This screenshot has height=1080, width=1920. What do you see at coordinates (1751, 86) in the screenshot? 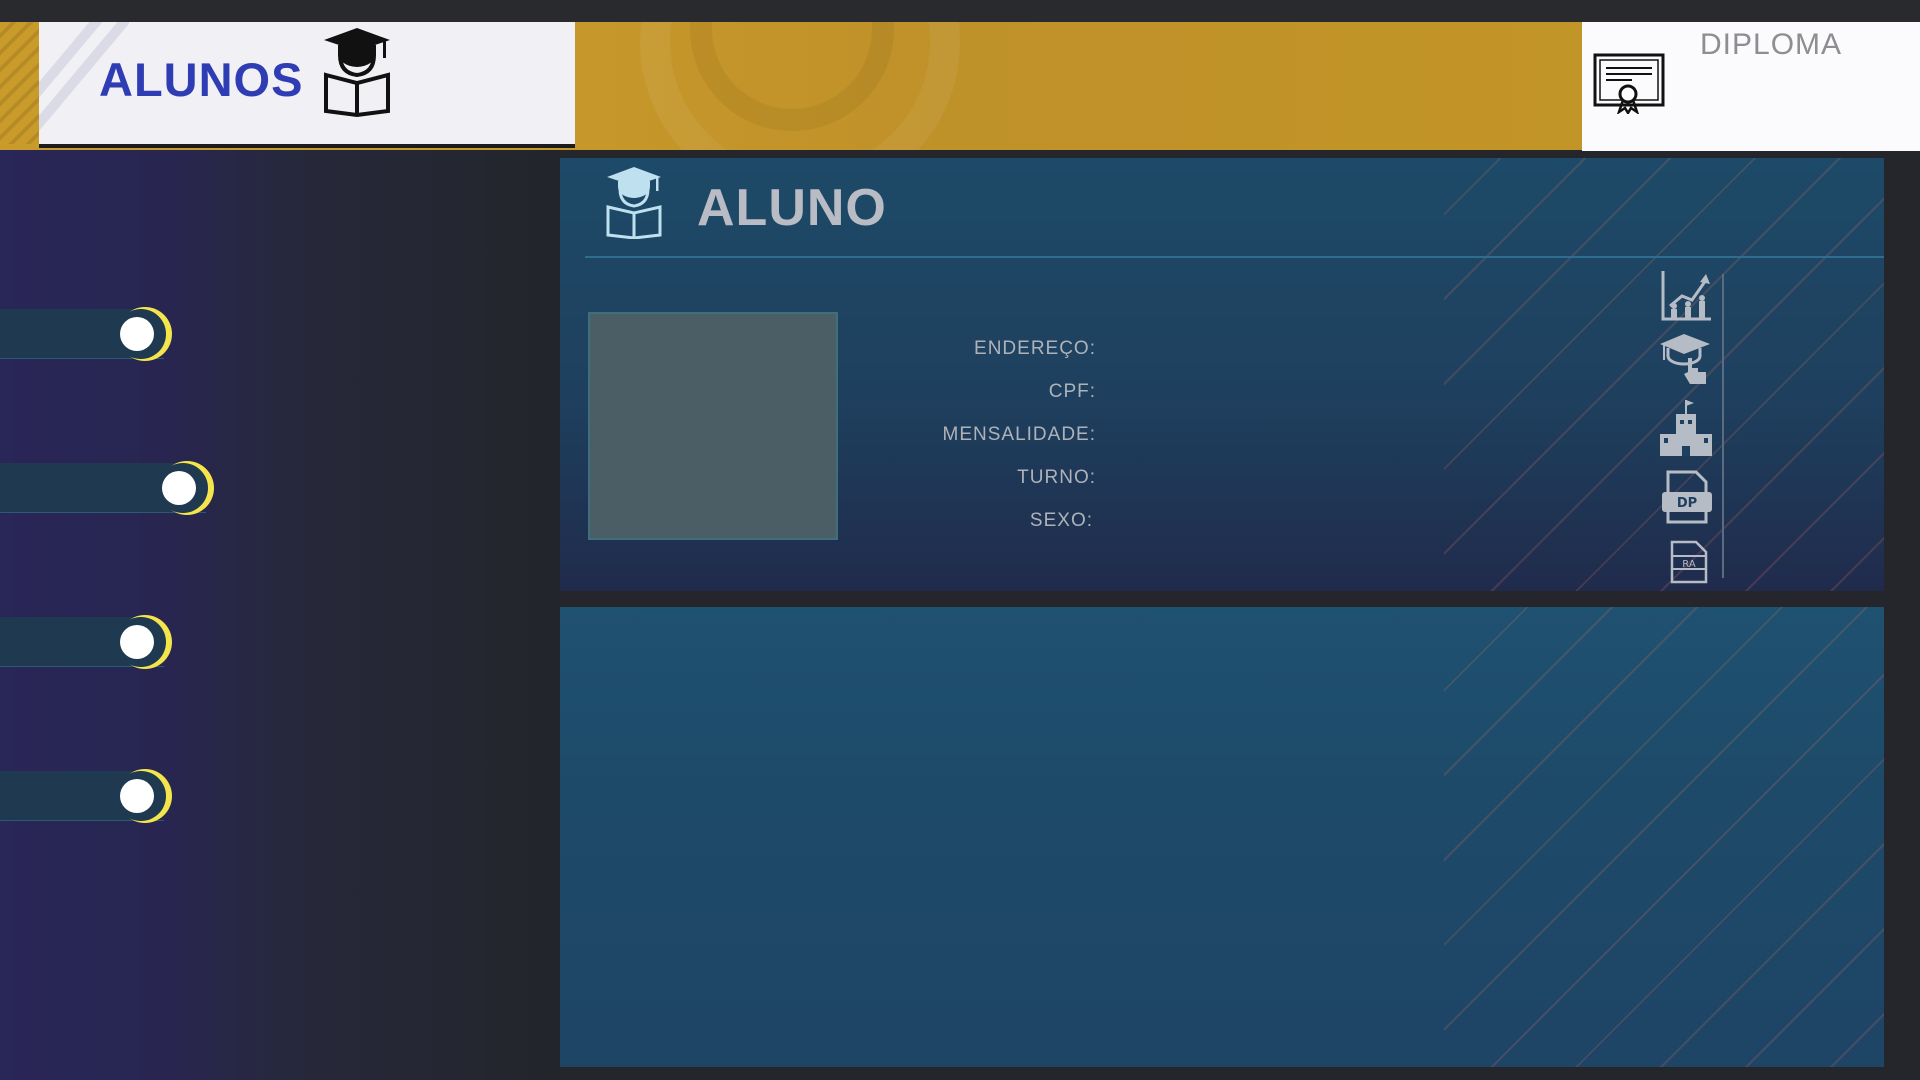
I see `diploma-button: DIPLOMA` at bounding box center [1751, 86].